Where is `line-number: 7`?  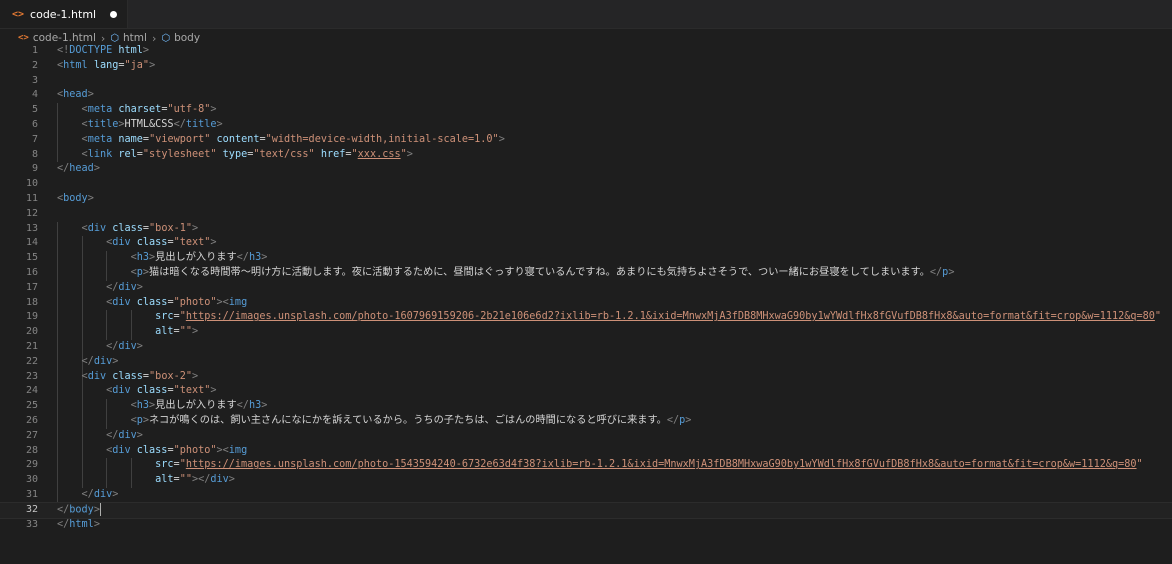 line-number: 7 is located at coordinates (34, 139).